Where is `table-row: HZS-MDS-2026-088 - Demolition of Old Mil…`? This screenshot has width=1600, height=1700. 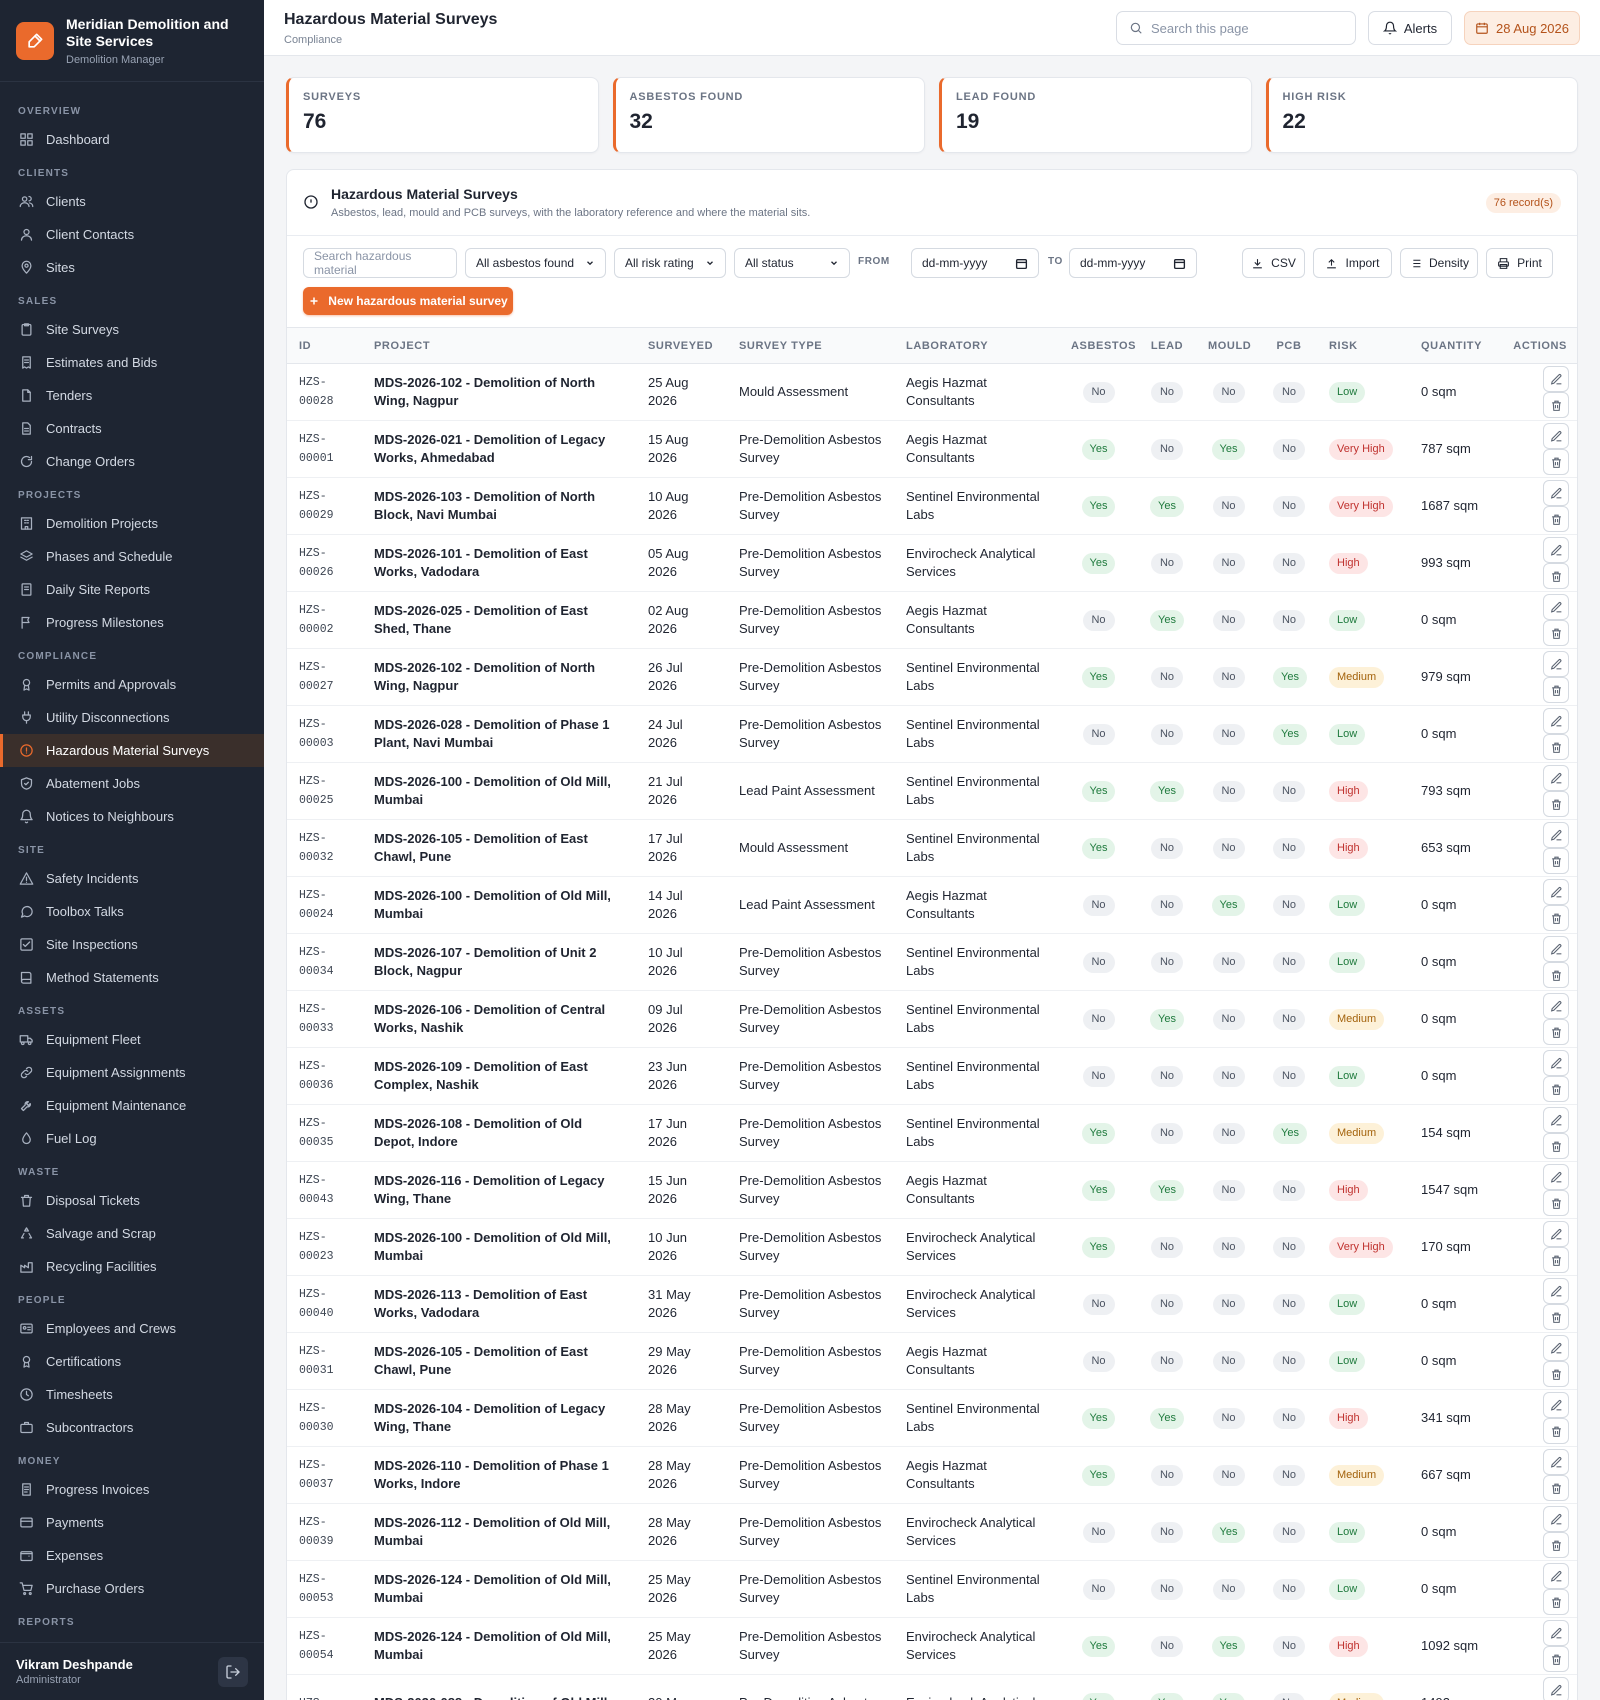 table-row: HZS-MDS-2026-088 - Demolition of Old Mil… is located at coordinates (932, 1687).